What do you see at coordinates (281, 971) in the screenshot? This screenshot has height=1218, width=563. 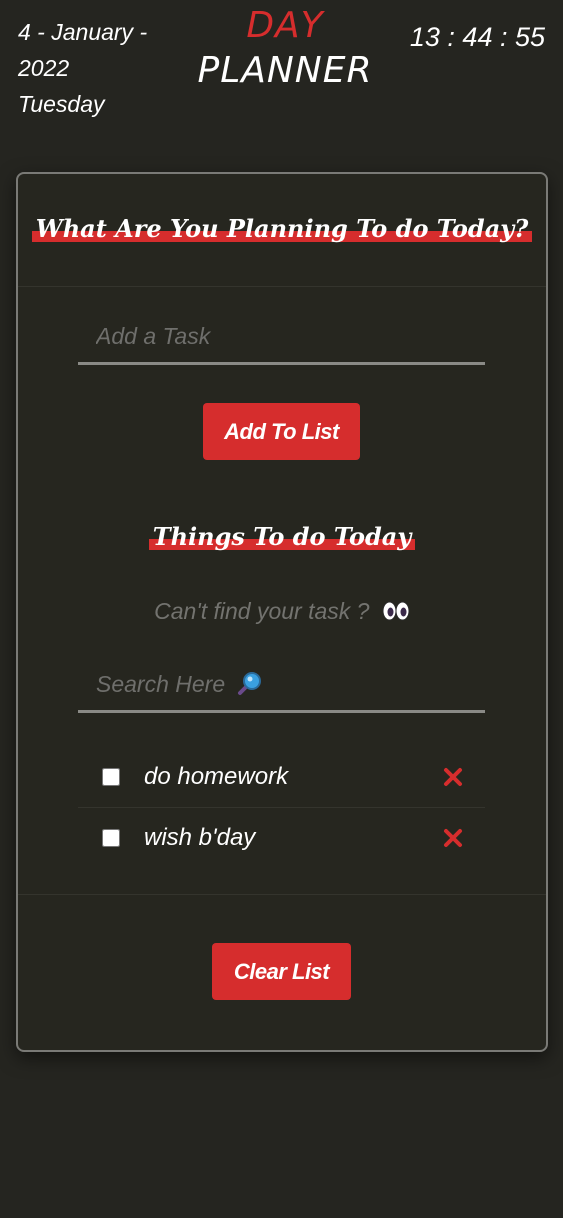 I see `clear-list-button: Clear List` at bounding box center [281, 971].